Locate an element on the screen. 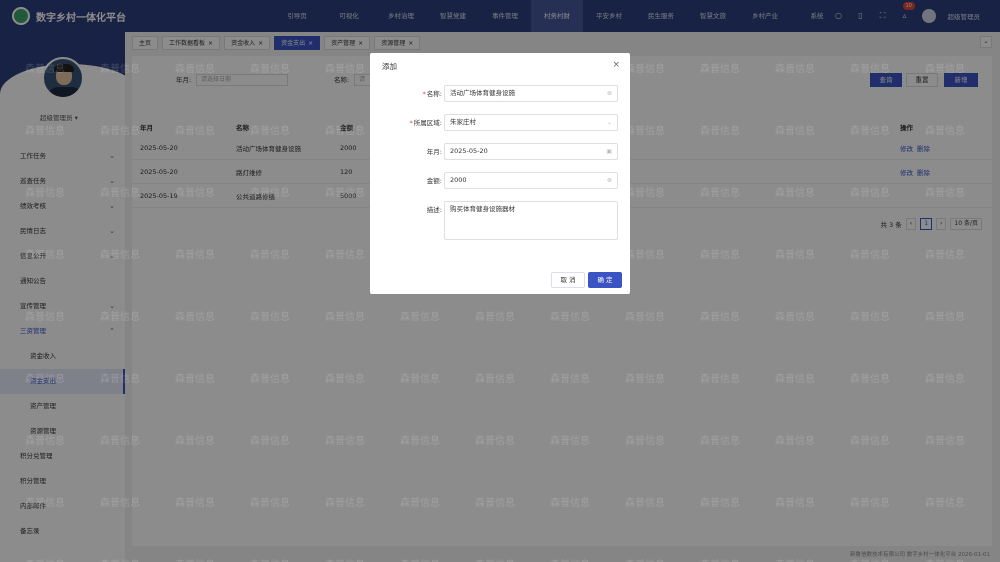 The height and width of the screenshot is (562, 1000). name-field-label: *名称: is located at coordinates (432, 94).